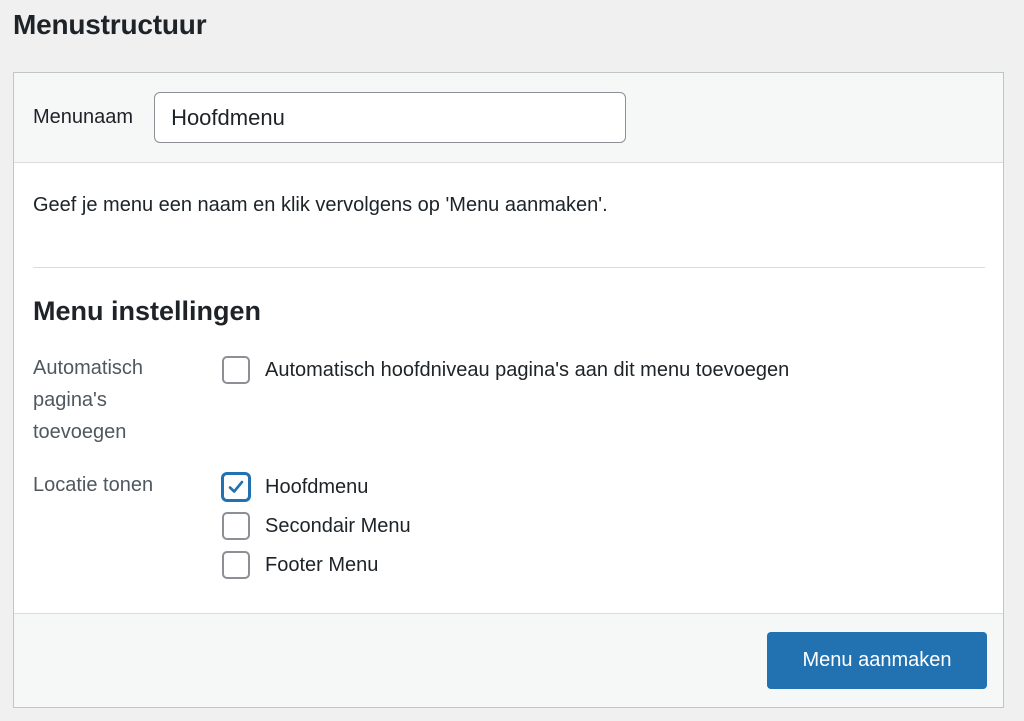 The width and height of the screenshot is (1024, 721). I want to click on locations-label: Locatie tonen, so click(93, 485).